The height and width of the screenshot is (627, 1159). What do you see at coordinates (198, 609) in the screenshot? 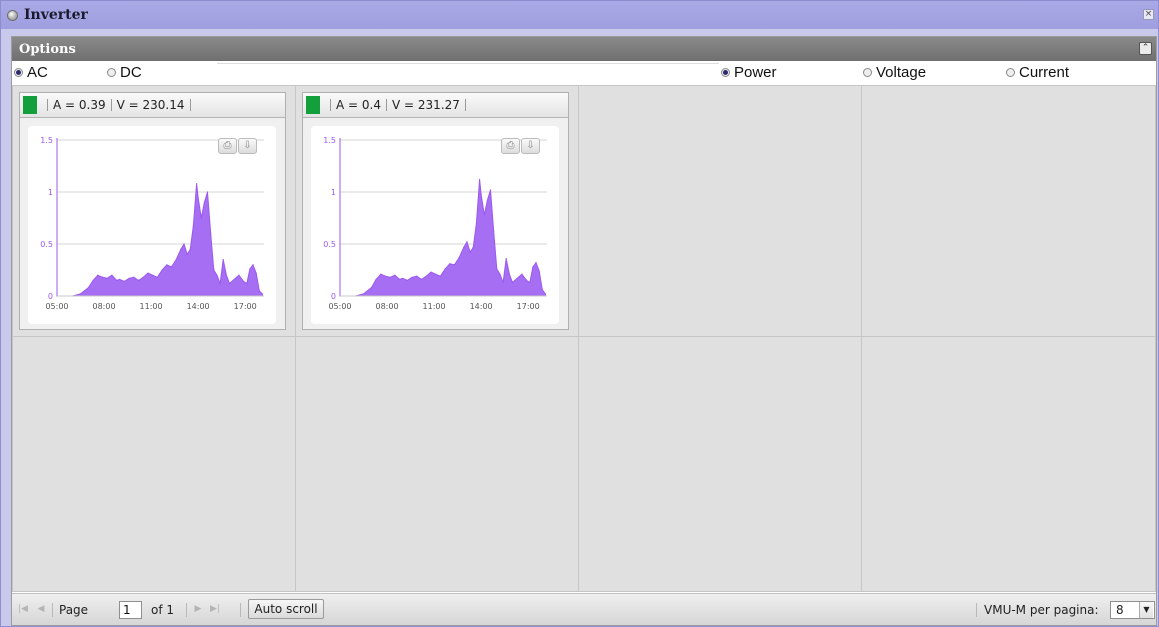
I see `next-page-icon: ▶` at bounding box center [198, 609].